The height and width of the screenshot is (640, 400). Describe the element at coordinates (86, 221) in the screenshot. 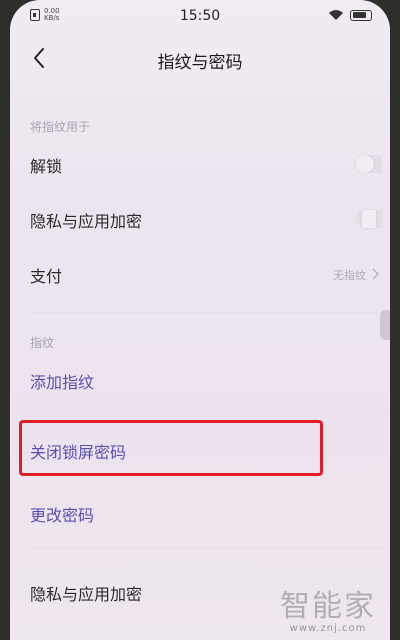

I see `row-privacy-label: 隐私与应用加密` at that location.